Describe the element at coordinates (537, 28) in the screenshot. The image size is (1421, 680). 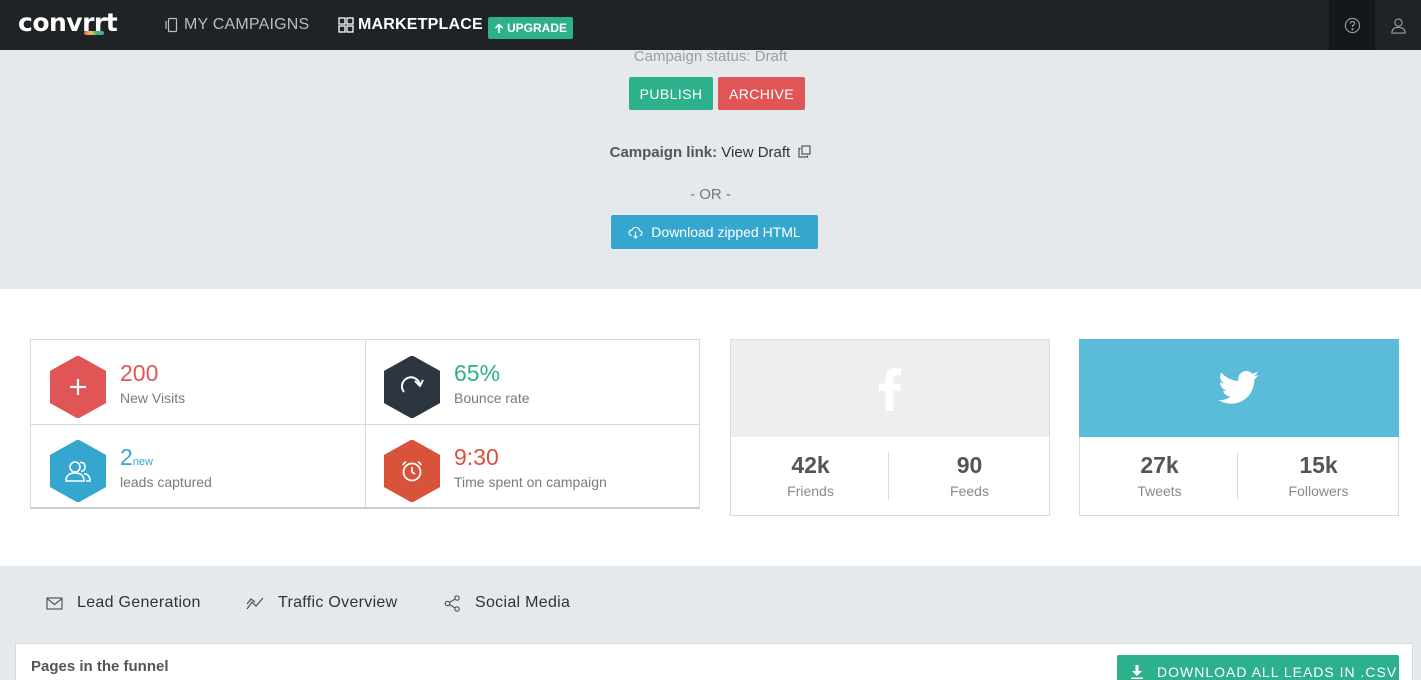
I see `upgrade-label: UPGRADE` at that location.